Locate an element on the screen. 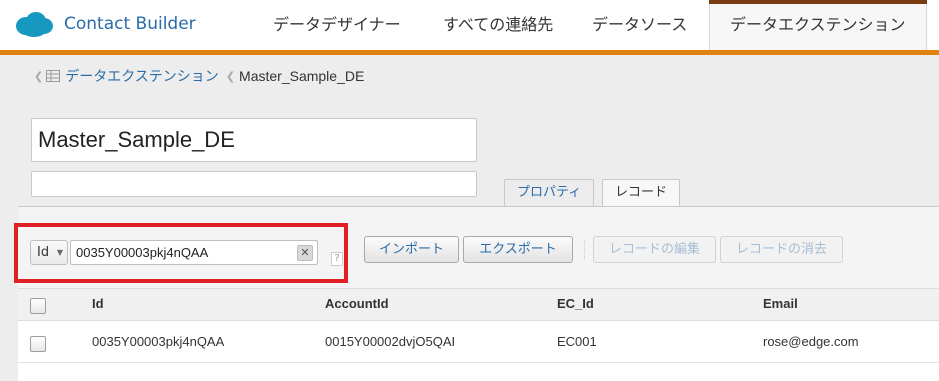 The height and width of the screenshot is (381, 939). breadcrumb-parent-link: データエクステンション is located at coordinates (142, 76).